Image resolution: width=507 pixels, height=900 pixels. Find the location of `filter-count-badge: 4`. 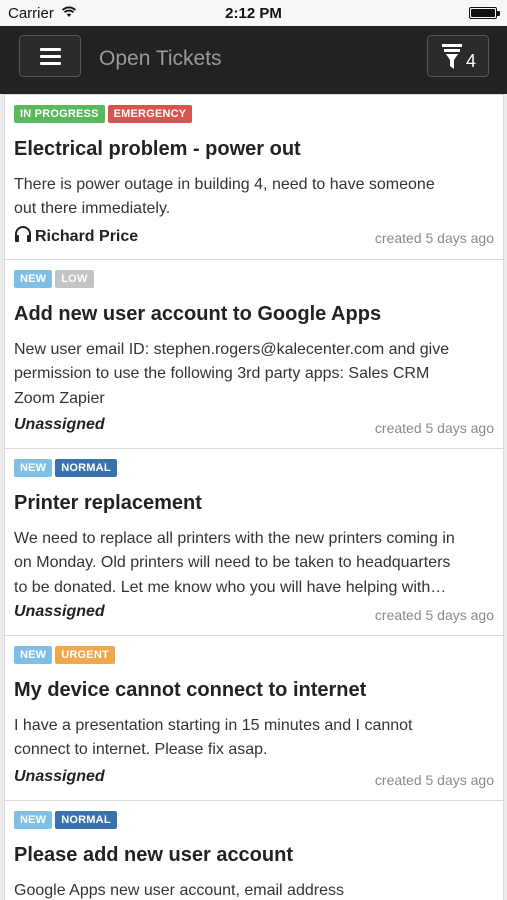

filter-count-badge: 4 is located at coordinates (471, 61).